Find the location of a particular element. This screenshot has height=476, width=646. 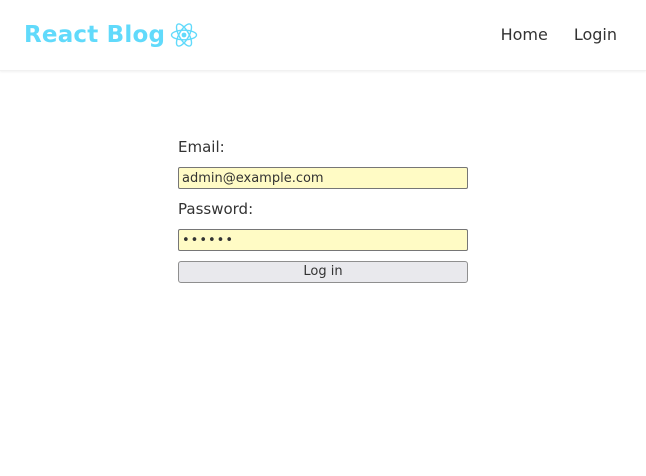

brand-link: React Blog is located at coordinates (111, 35).